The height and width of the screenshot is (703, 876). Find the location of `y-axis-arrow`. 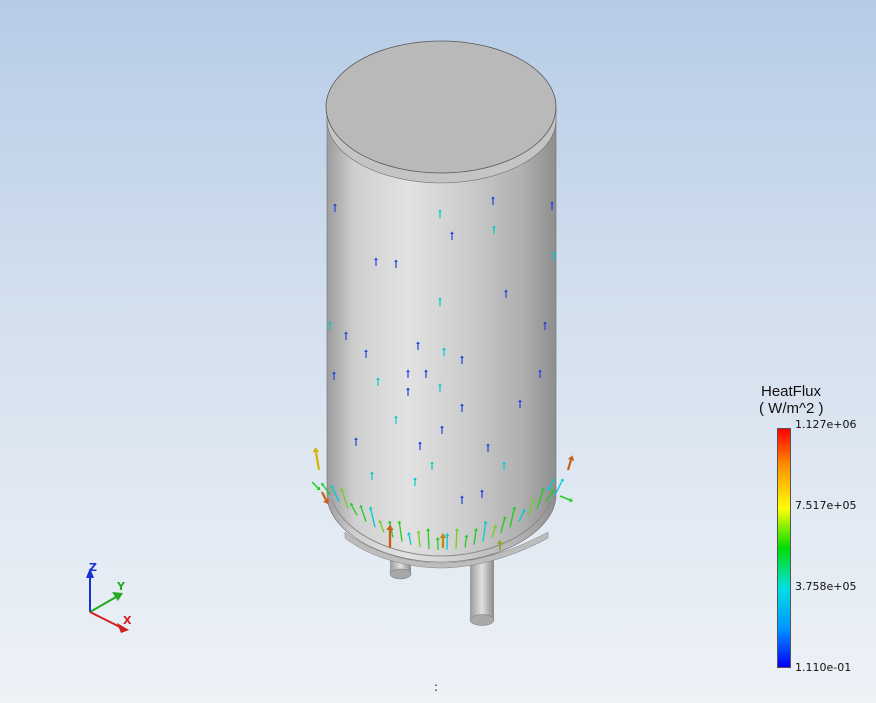

y-axis-arrow is located at coordinates (117, 596).